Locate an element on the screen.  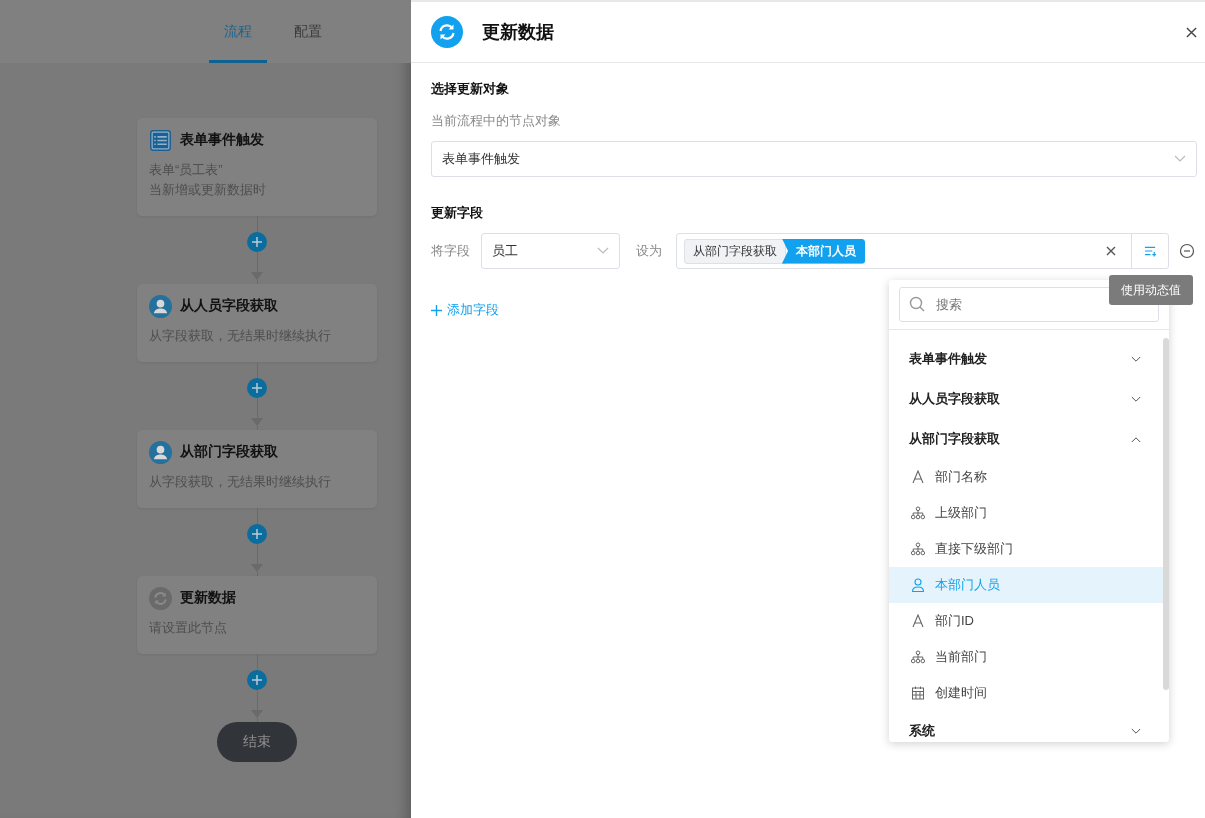
value-tag: 本部门人员 is located at coordinates (823, 251).